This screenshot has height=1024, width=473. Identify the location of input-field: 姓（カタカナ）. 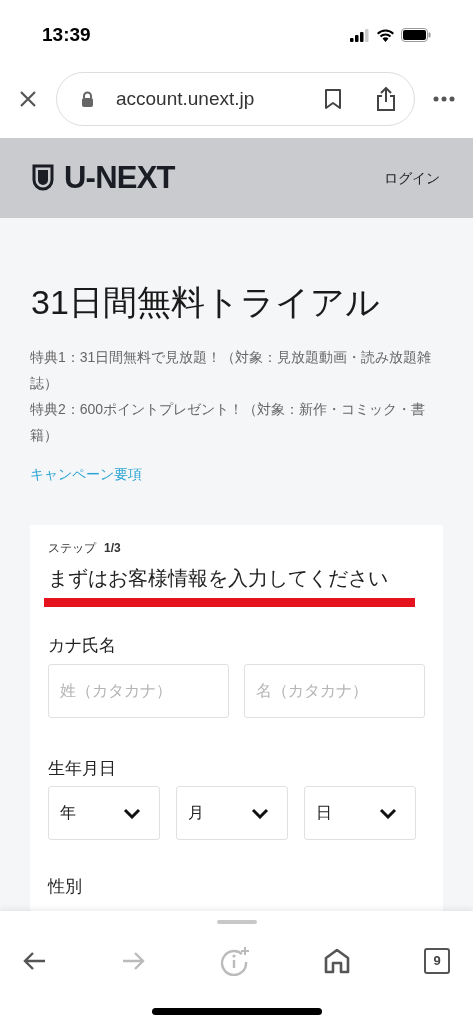
(138, 690).